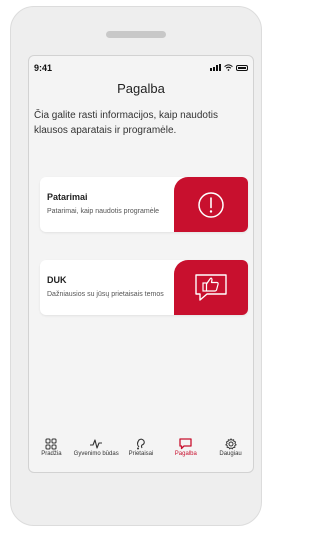 The height and width of the screenshot is (534, 320). What do you see at coordinates (43, 68) in the screenshot?
I see `status-time: 9:41` at bounding box center [43, 68].